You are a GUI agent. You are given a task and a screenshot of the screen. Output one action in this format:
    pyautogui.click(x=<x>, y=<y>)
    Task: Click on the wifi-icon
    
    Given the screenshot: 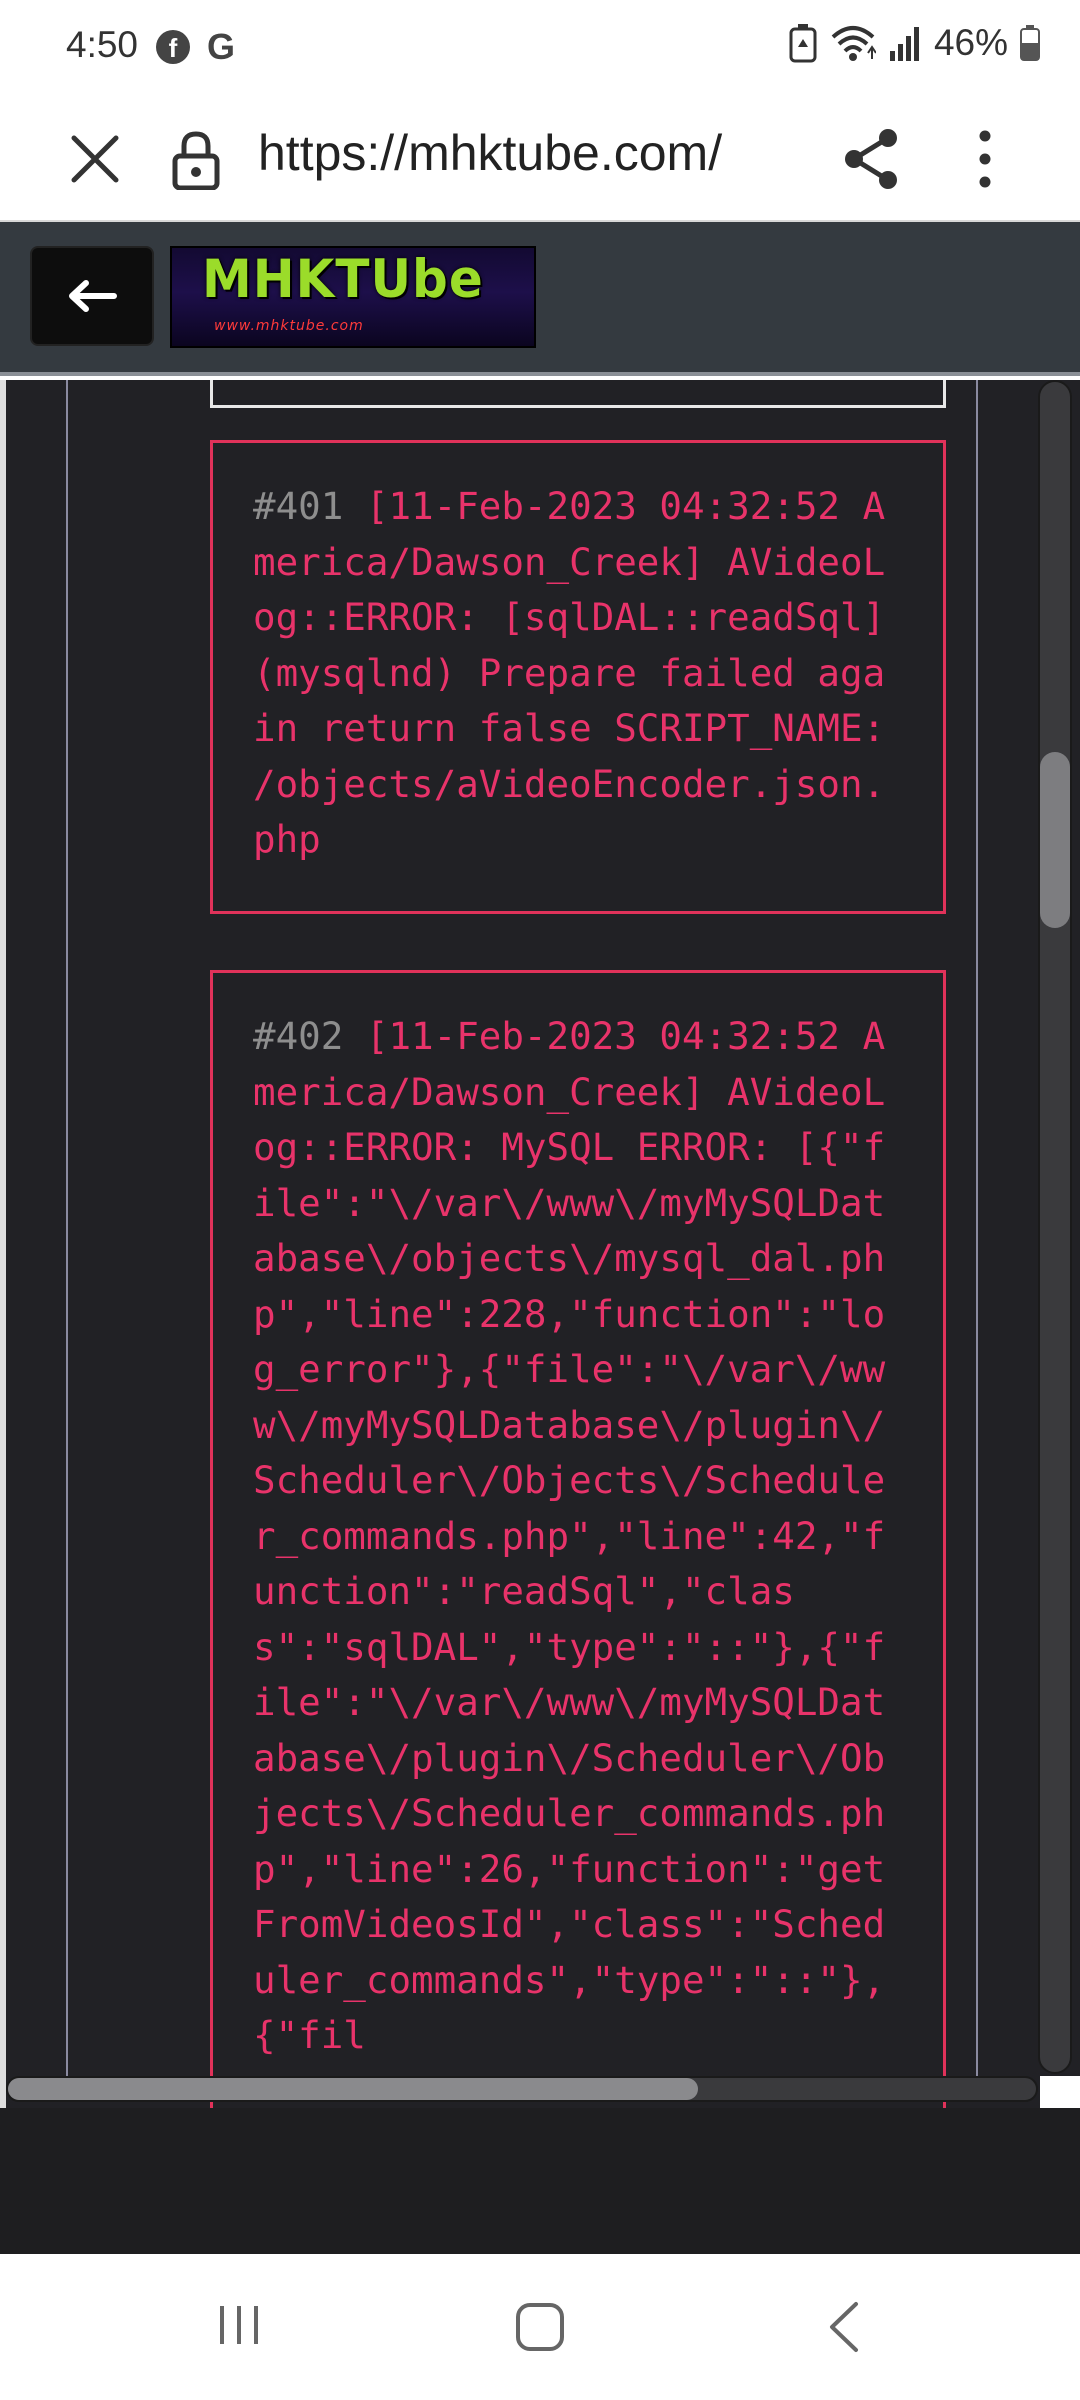 What is the action you would take?
    pyautogui.click(x=853, y=43)
    